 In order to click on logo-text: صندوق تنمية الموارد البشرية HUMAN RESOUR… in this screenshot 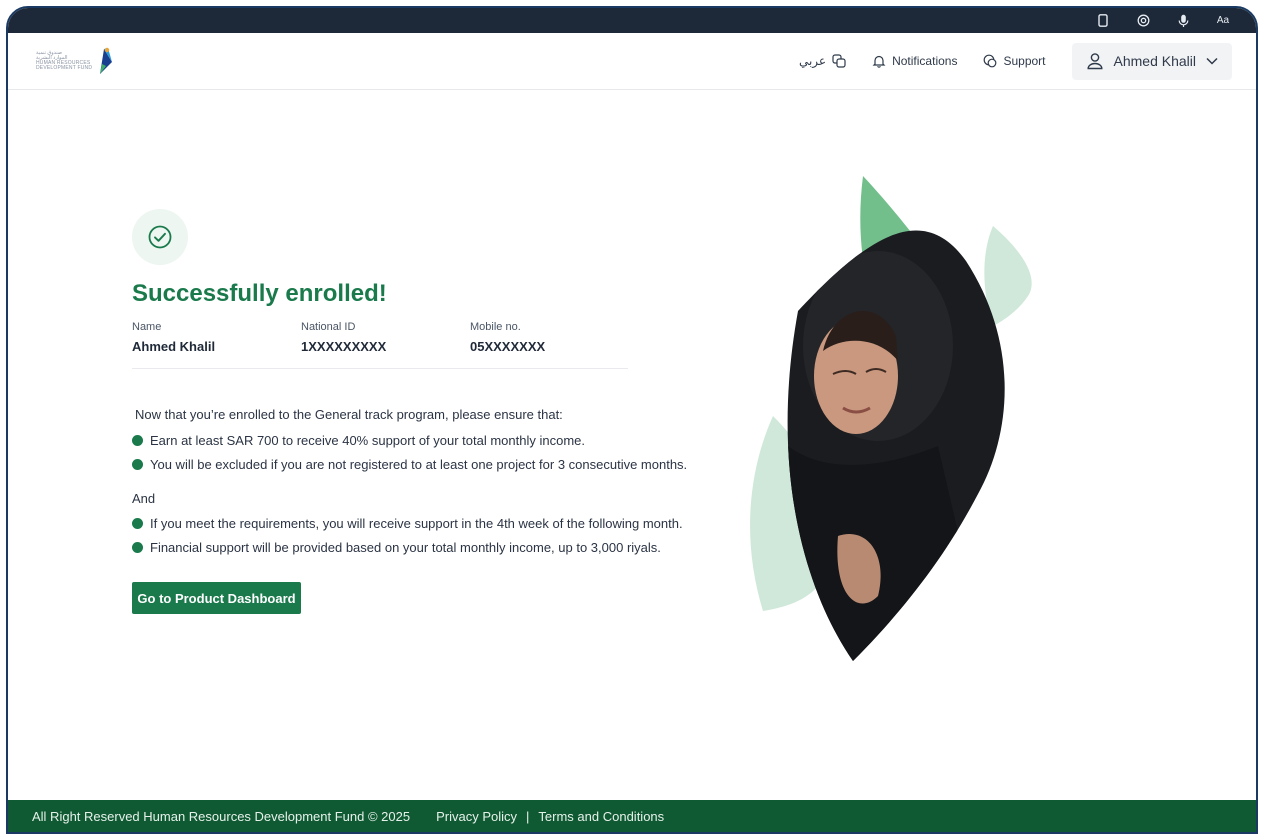, I will do `click(64, 61)`.